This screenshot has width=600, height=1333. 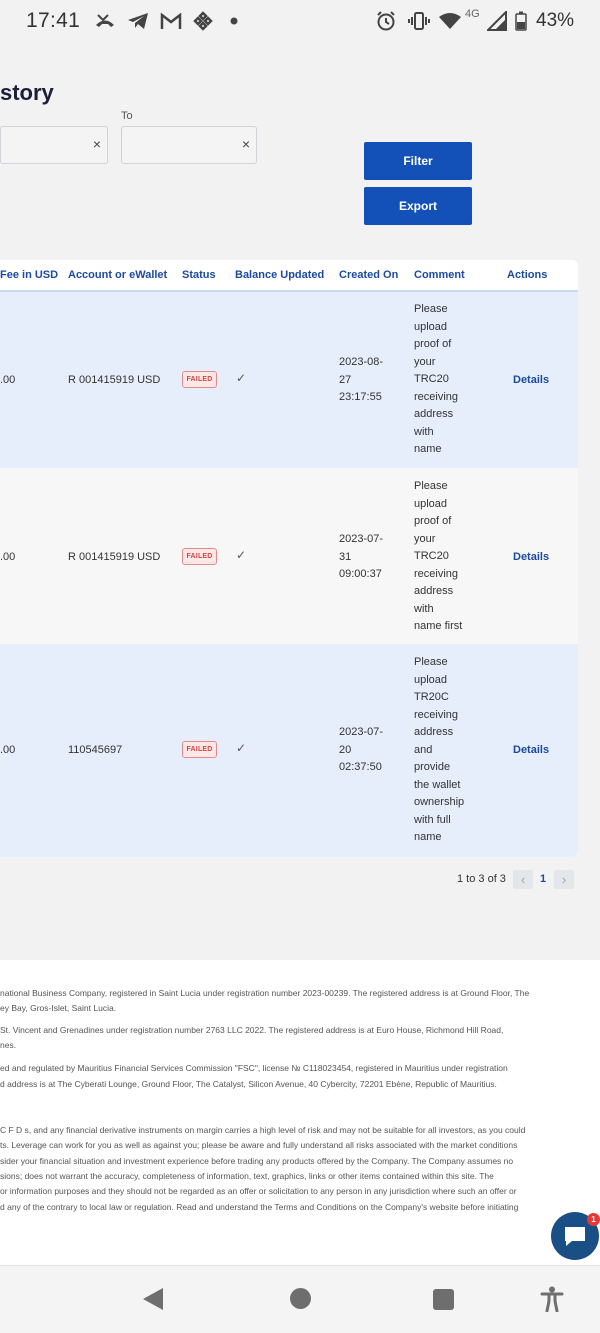 What do you see at coordinates (450, 21) in the screenshot?
I see `wifi-icon` at bounding box center [450, 21].